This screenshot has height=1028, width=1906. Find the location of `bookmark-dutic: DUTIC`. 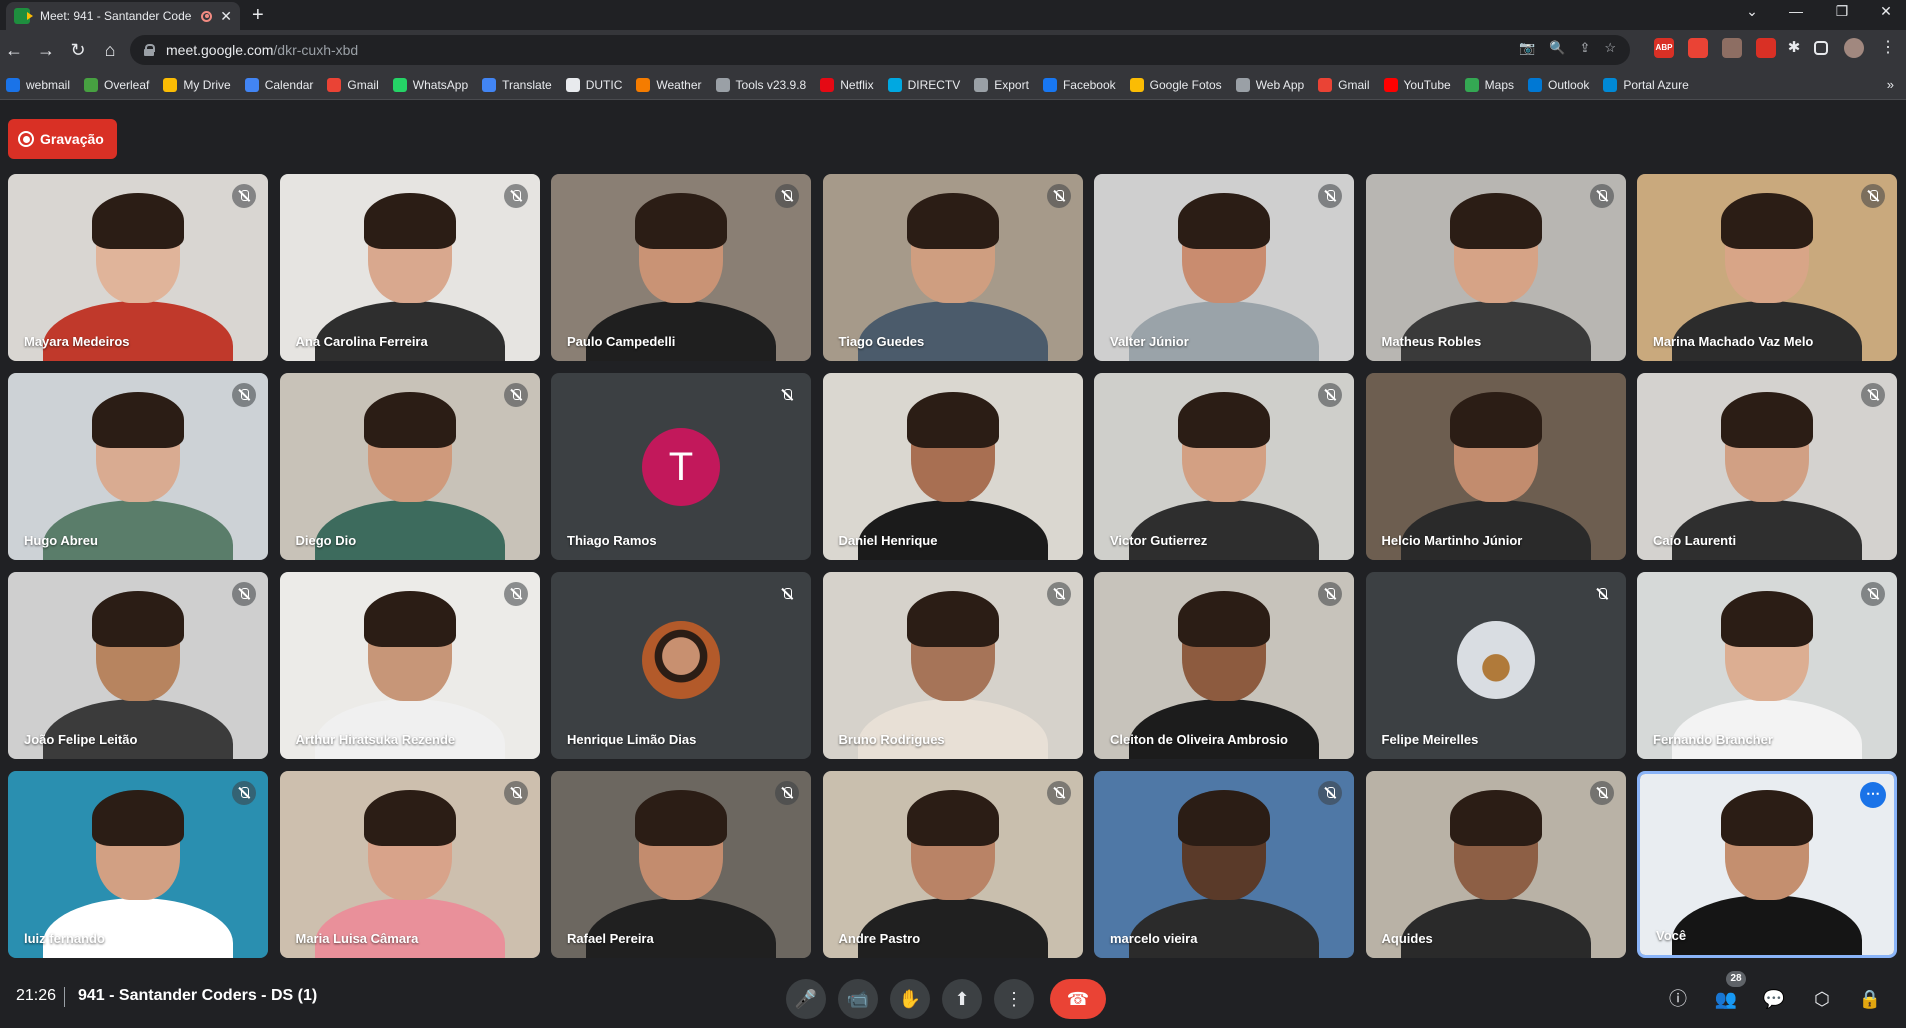

bookmark-dutic: DUTIC is located at coordinates (593, 84).